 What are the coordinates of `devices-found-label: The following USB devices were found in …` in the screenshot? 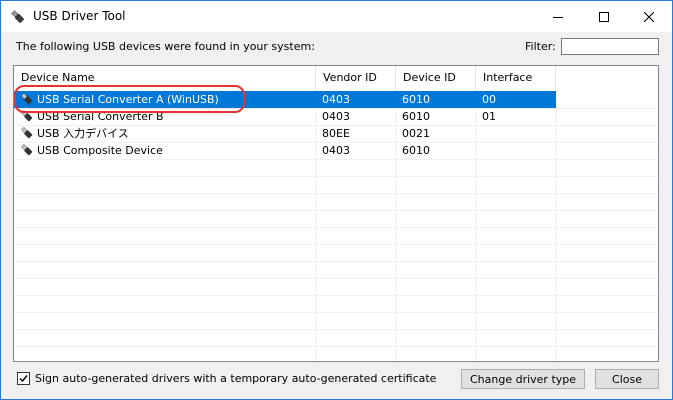 It's located at (165, 46).